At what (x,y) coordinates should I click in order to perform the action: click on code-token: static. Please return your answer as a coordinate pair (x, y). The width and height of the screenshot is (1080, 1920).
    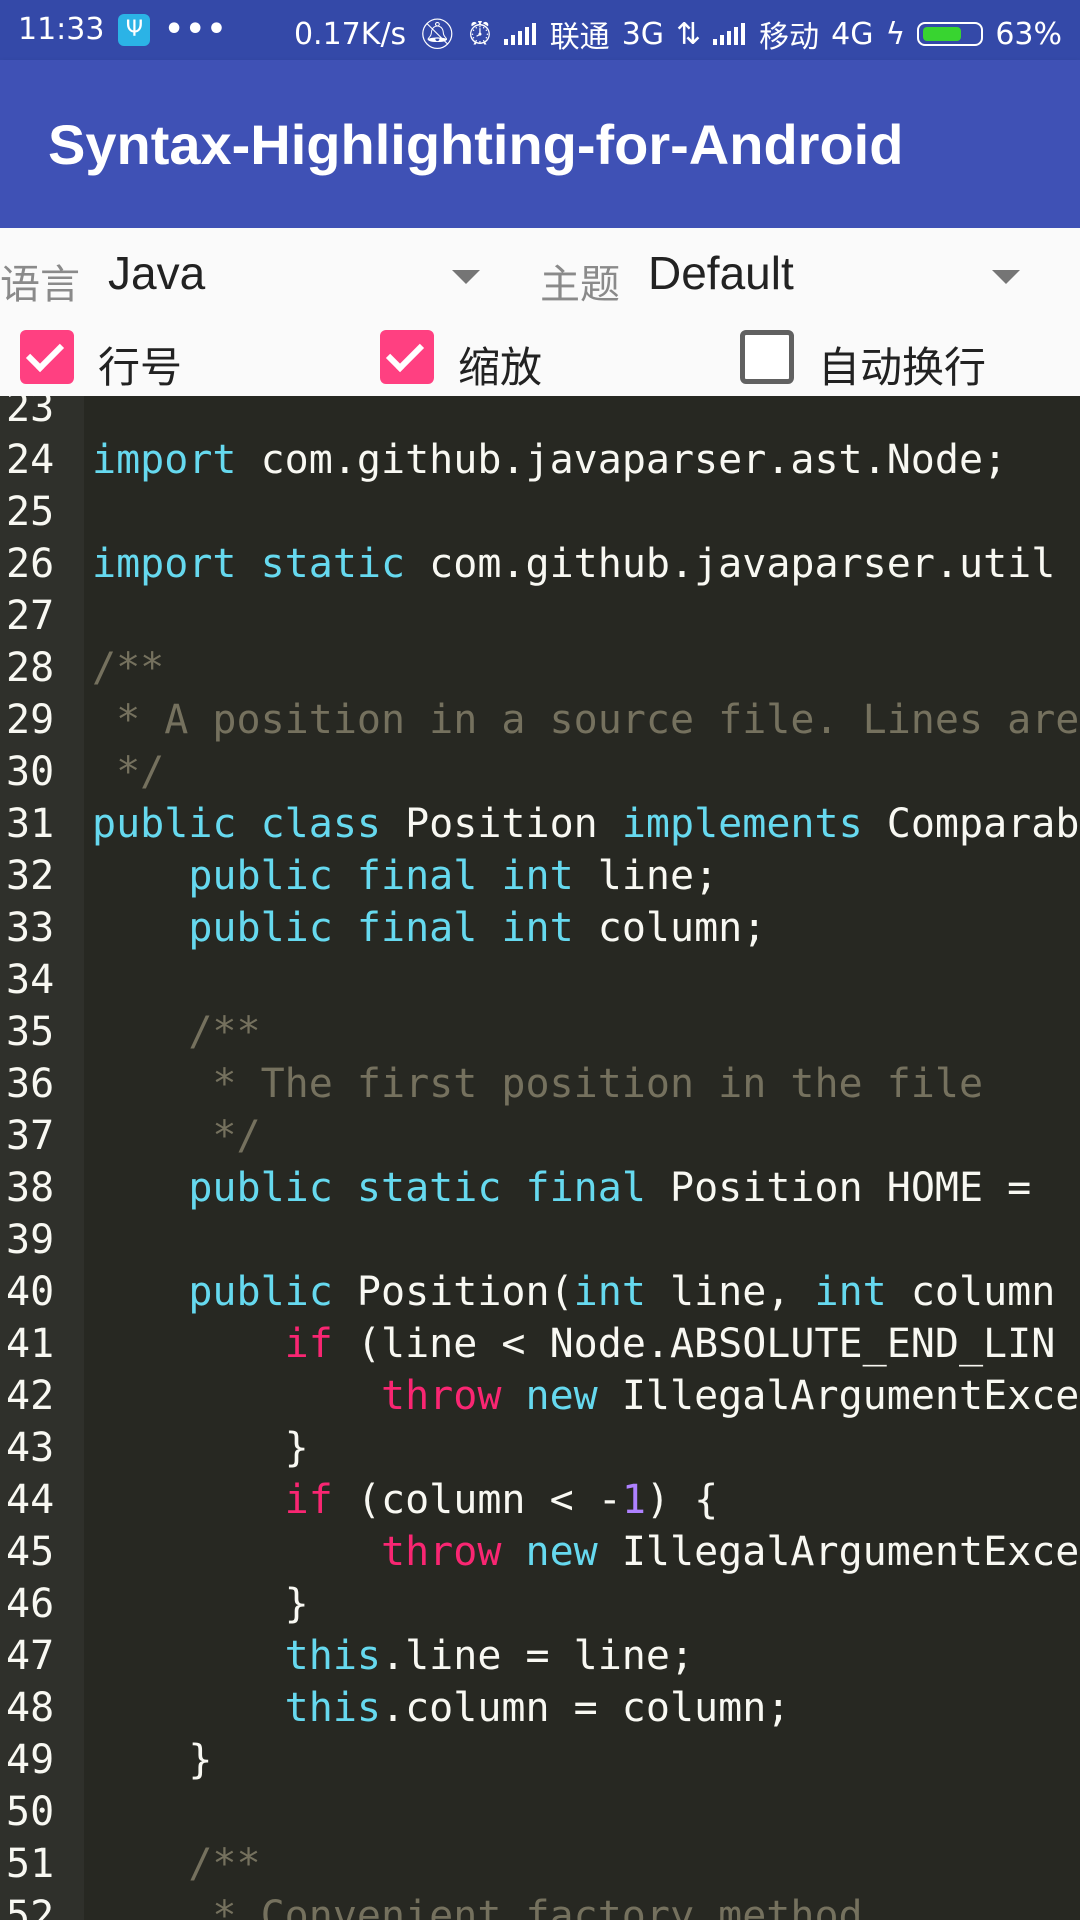
    Looking at the image, I should click on (429, 1188).